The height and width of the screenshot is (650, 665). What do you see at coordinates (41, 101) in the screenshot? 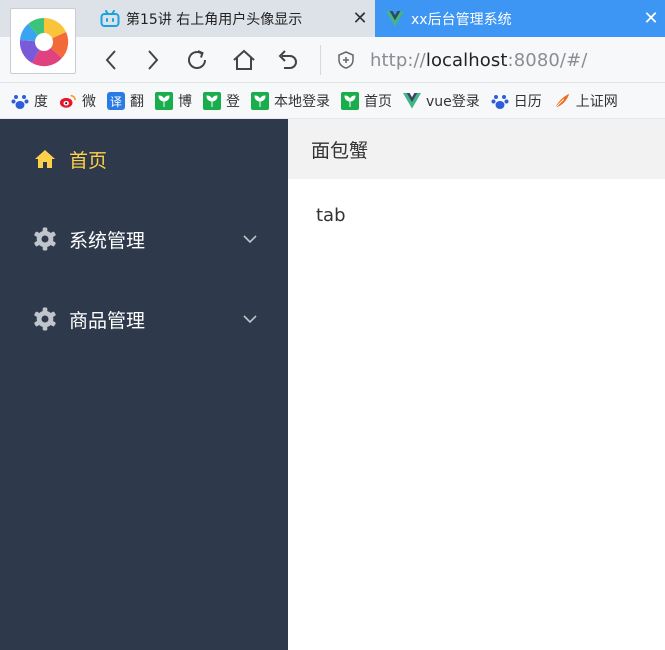
I see `bookmark-label: 度` at bounding box center [41, 101].